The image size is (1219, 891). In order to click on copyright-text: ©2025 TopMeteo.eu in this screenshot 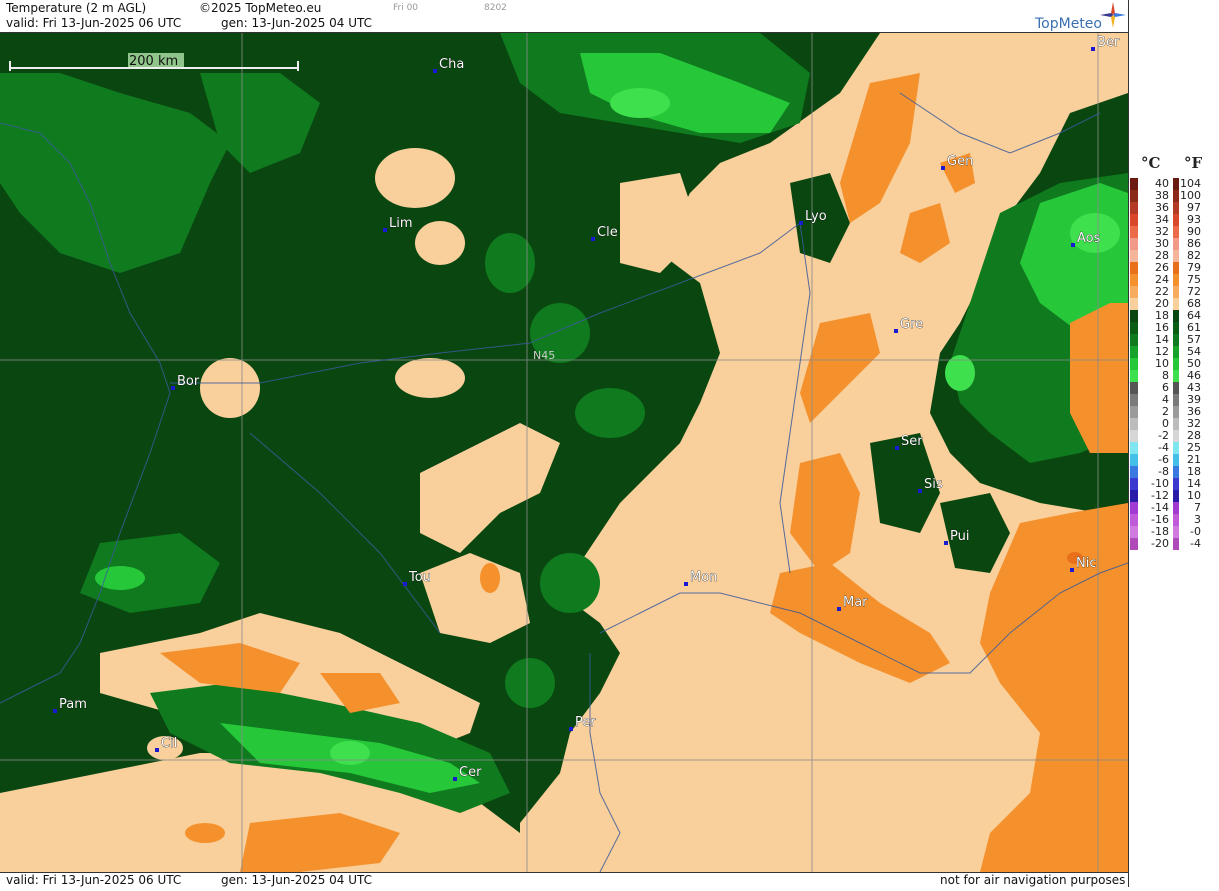, I will do `click(260, 8)`.